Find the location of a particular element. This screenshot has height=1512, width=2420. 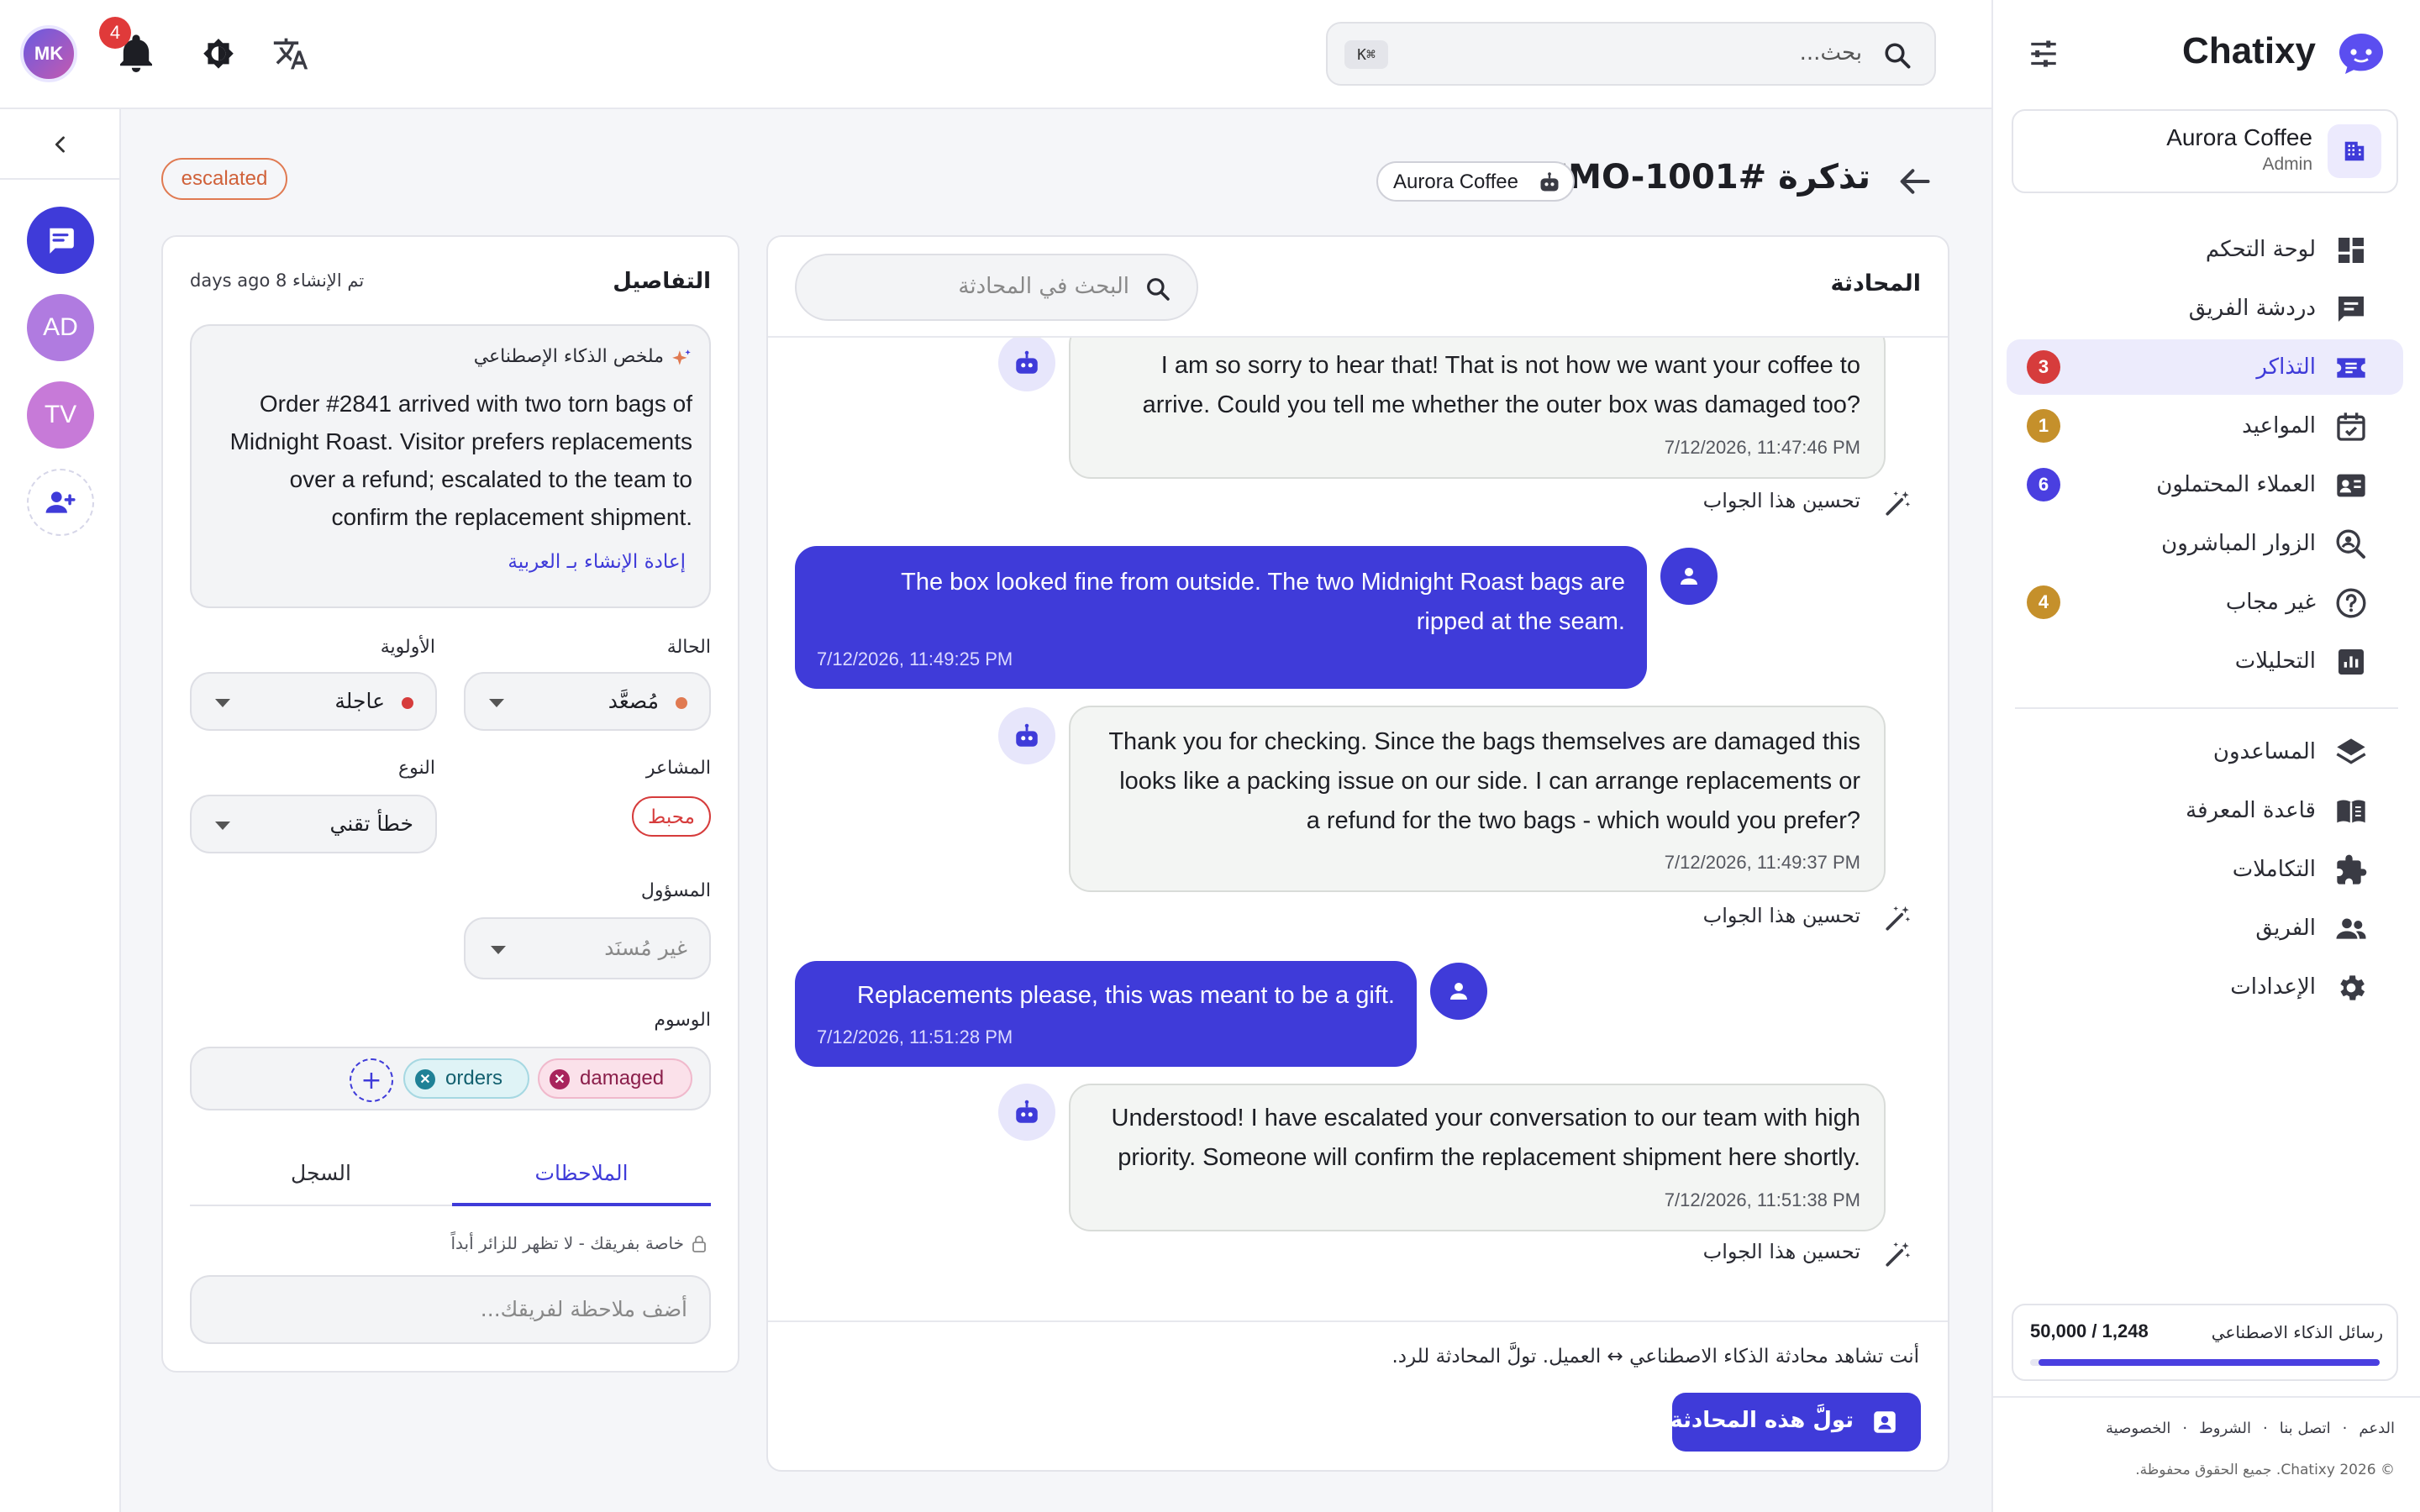

shortcut-hint: ⌘K is located at coordinates (1366, 54).